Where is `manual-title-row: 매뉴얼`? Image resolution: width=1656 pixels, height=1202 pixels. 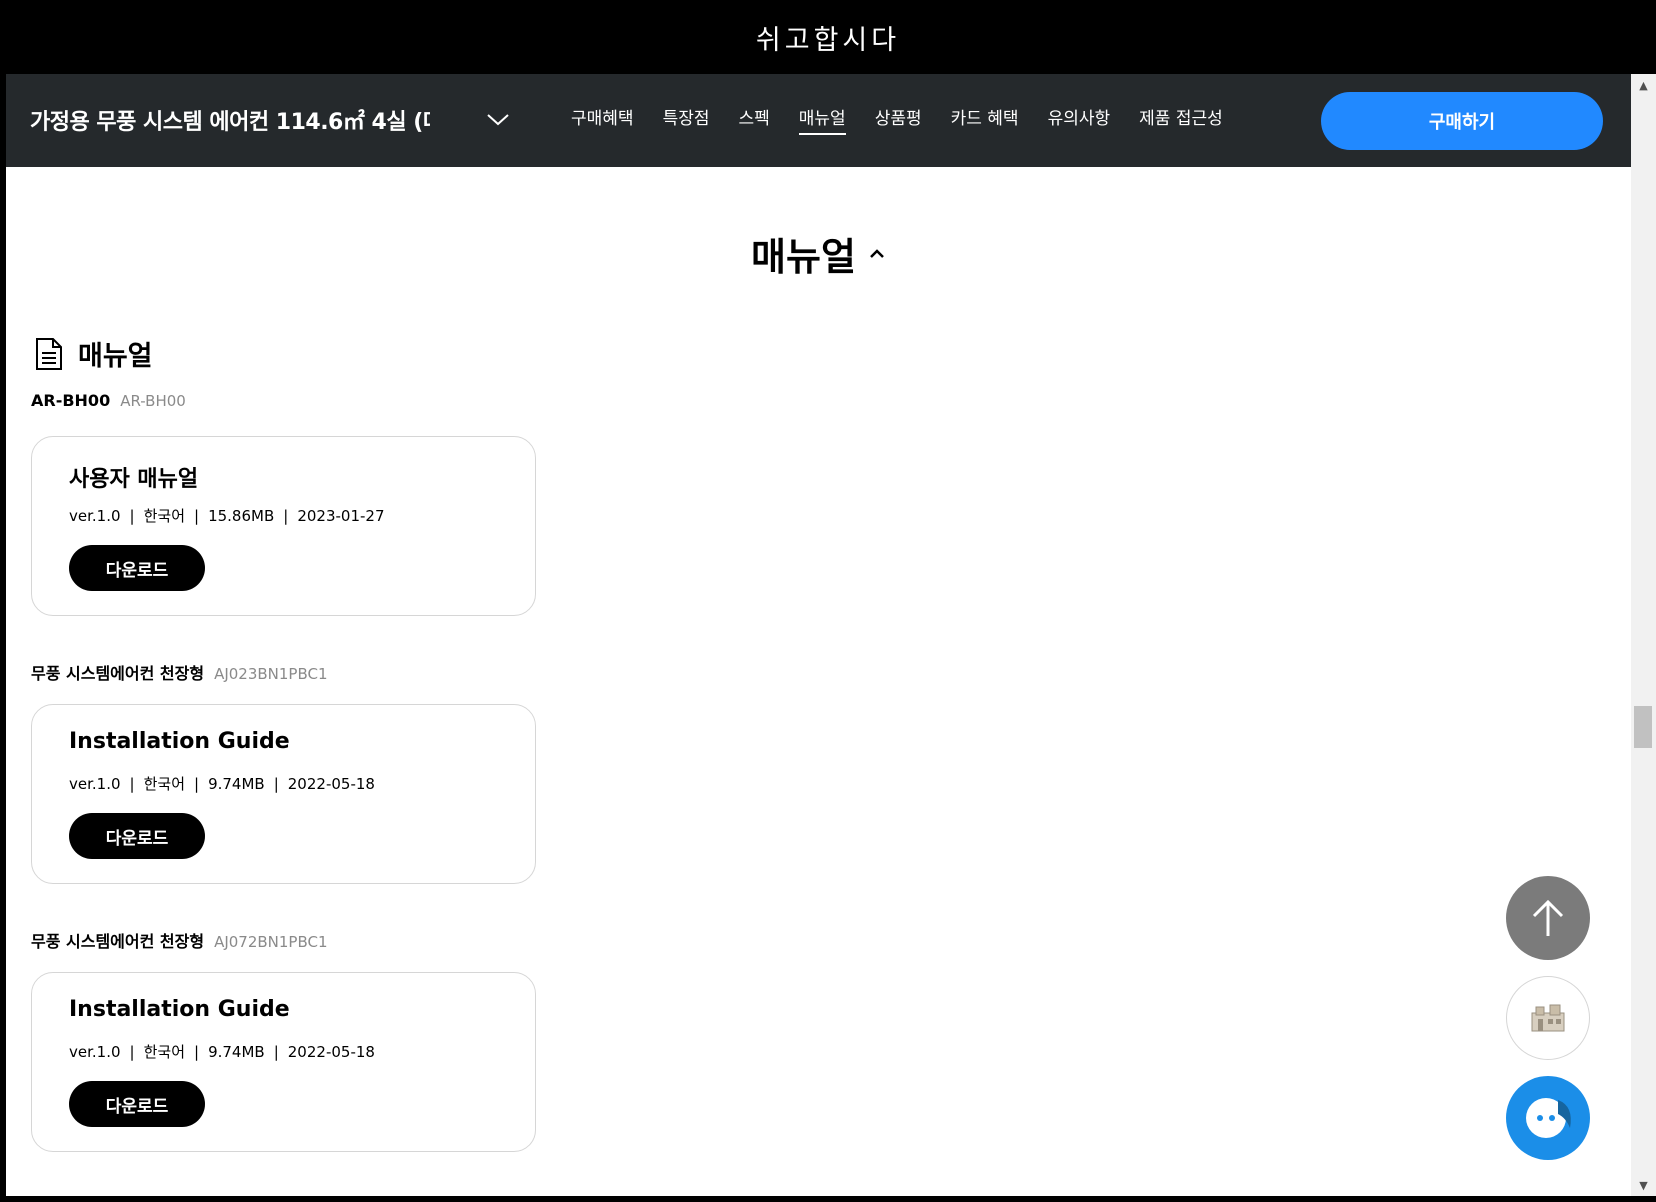 manual-title-row: 매뉴얼 is located at coordinates (93, 353).